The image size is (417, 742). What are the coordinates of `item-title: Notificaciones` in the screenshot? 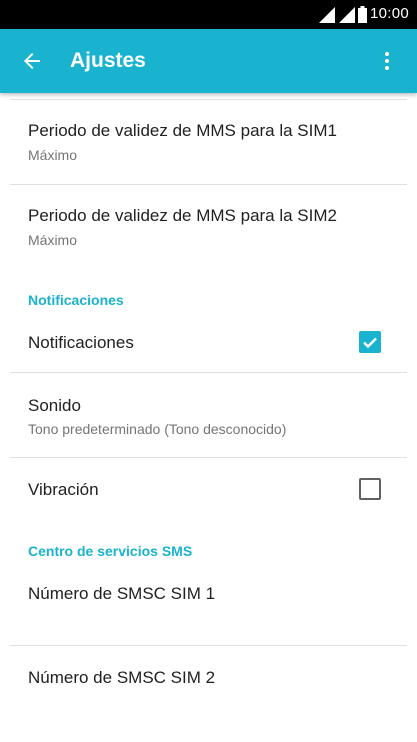 It's located at (81, 342).